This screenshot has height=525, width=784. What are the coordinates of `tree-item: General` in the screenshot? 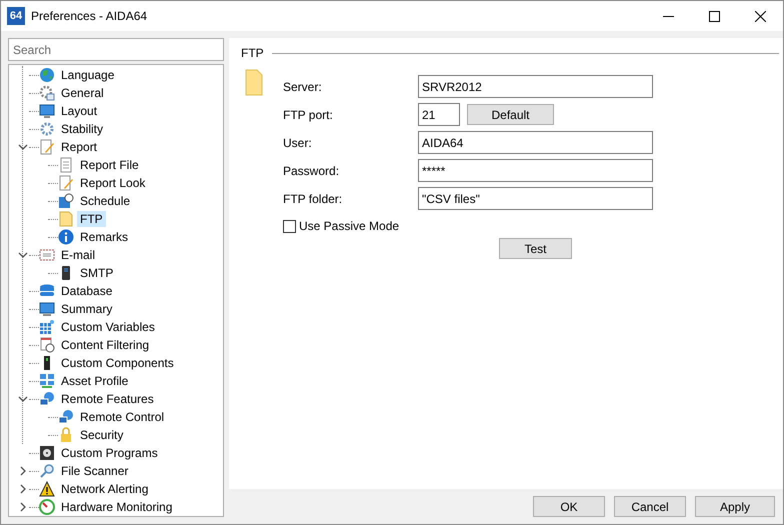 It's located at (82, 93).